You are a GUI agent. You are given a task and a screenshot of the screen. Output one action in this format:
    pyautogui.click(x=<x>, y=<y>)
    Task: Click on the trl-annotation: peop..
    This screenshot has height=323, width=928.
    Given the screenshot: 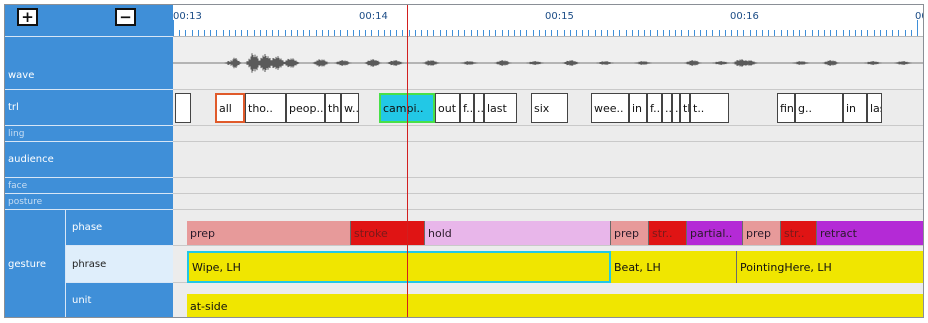 What is the action you would take?
    pyautogui.click(x=305, y=108)
    